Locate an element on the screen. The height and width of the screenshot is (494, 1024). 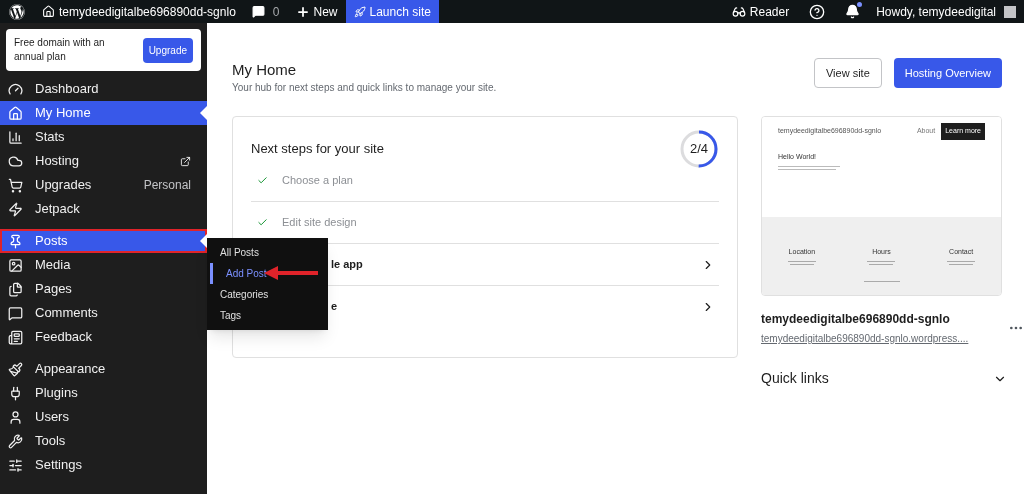
avatar-icon is located at coordinates (1010, 11).